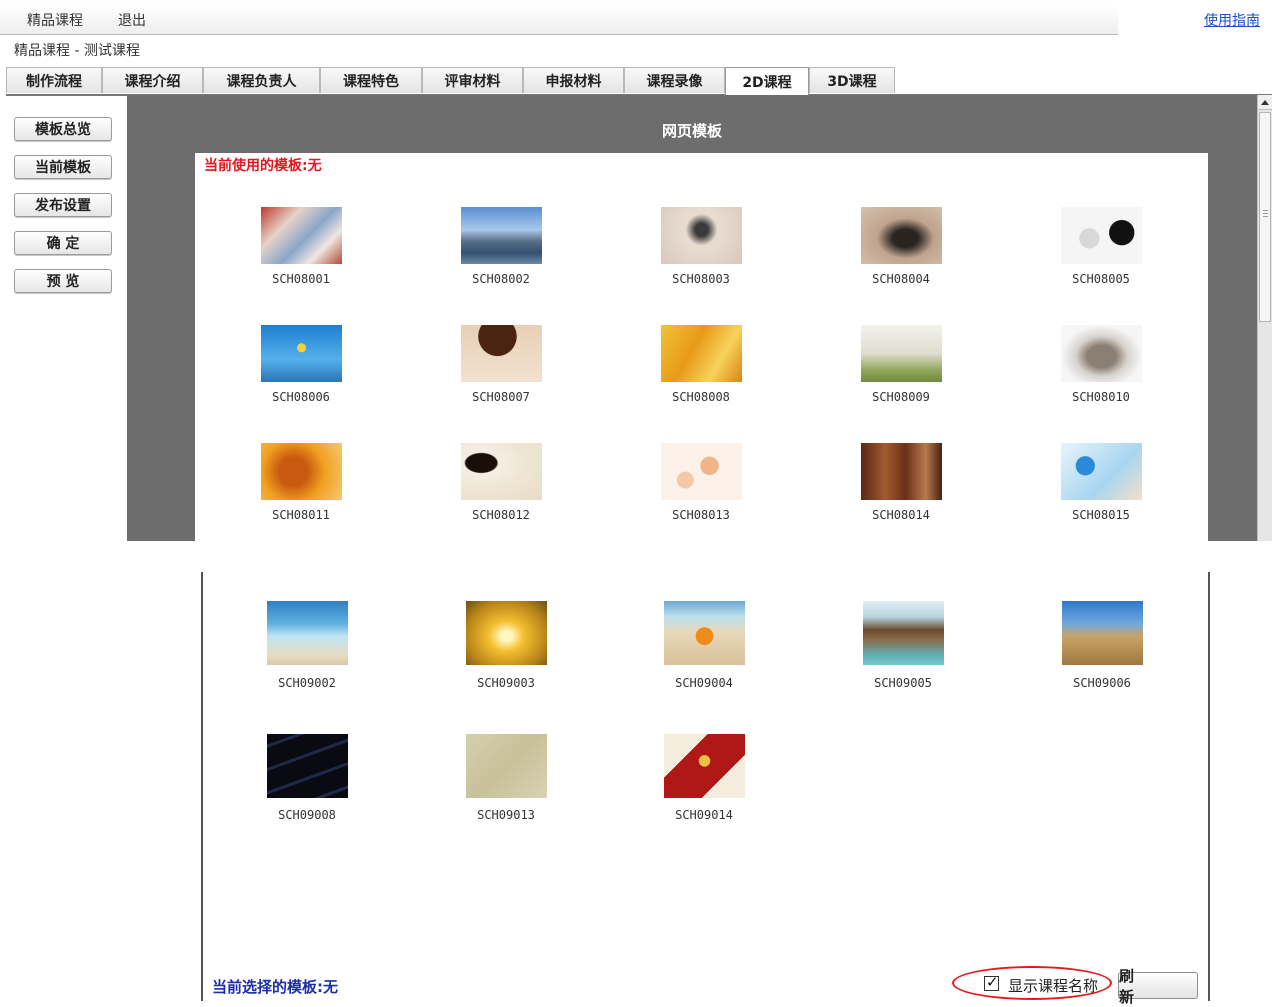 The height and width of the screenshot is (1007, 1272). I want to click on refresh-button: 刷 新, so click(1158, 986).